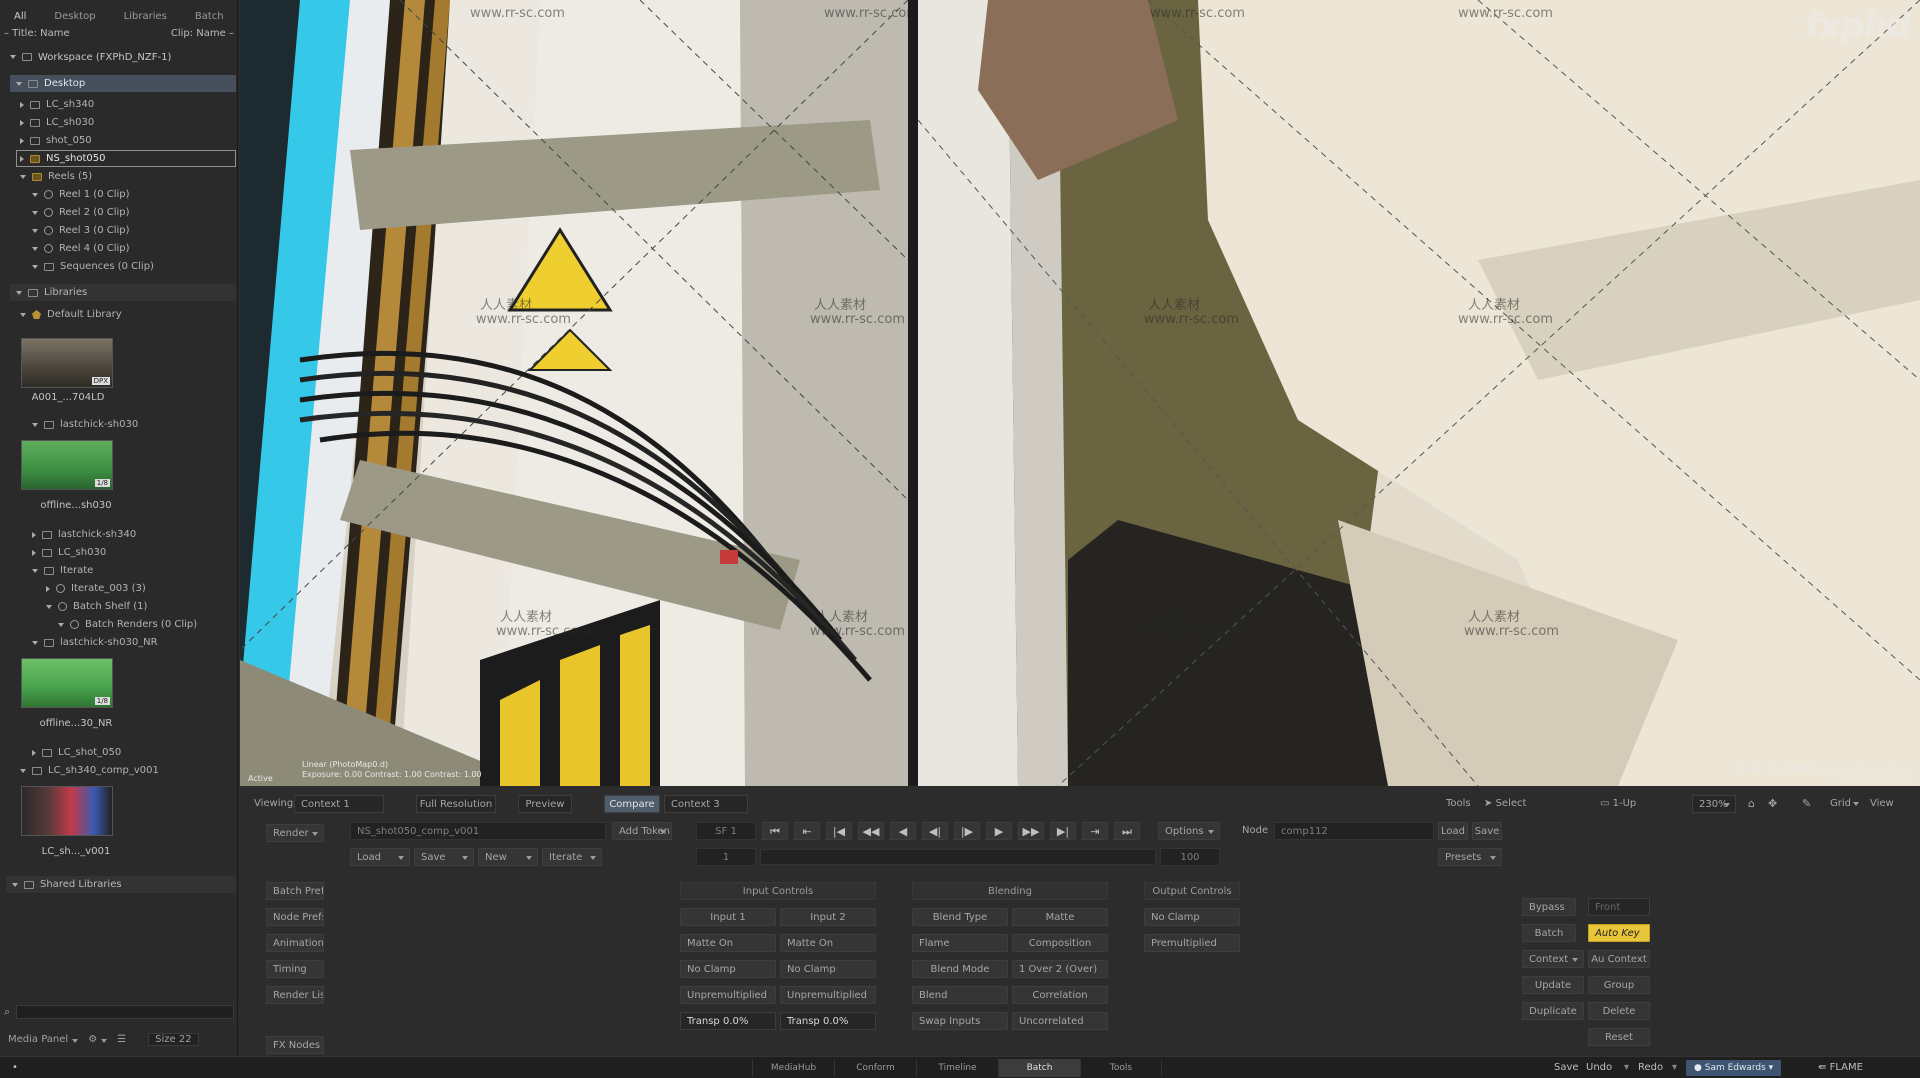 Image resolution: width=1920 pixels, height=1078 pixels. I want to click on input2-unpremultiplied-toggle: Unpremultiplied, so click(828, 995).